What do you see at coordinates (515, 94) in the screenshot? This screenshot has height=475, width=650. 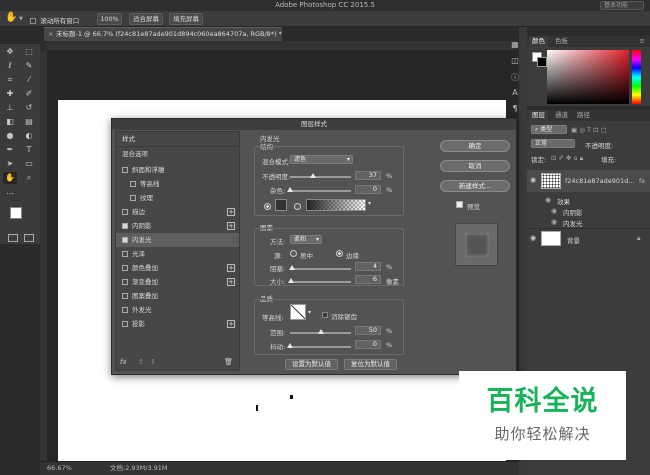 I see `character-panel-icon: A` at bounding box center [515, 94].